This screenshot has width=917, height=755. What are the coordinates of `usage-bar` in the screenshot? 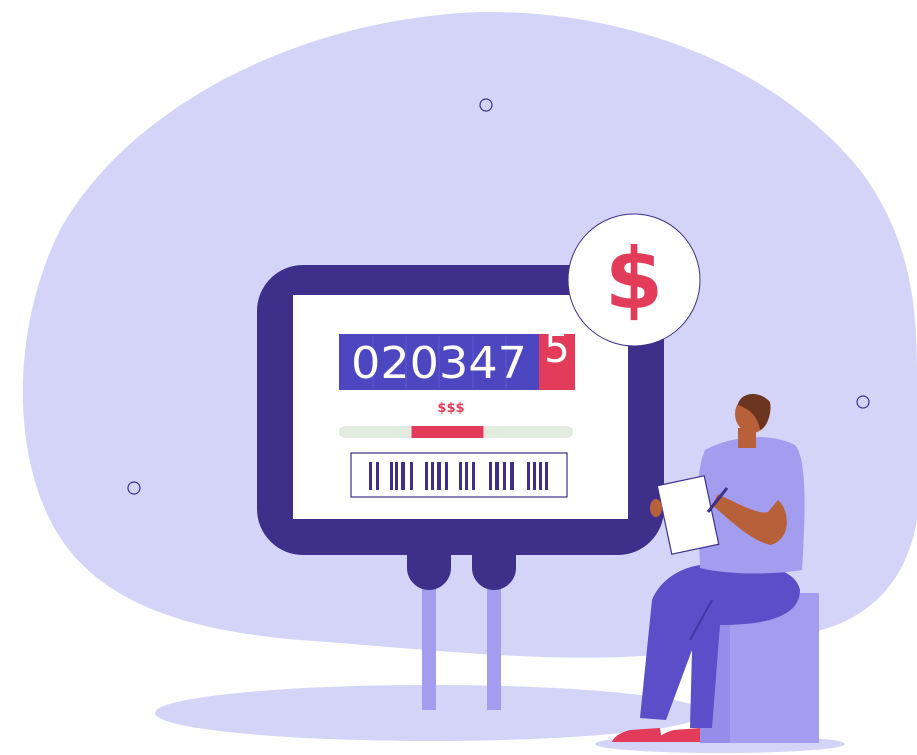 It's located at (456, 432).